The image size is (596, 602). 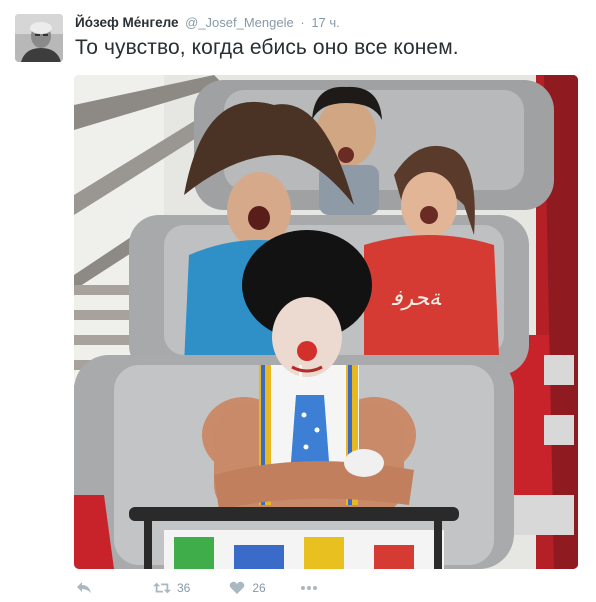 I want to click on retweet-button: 36, so click(x=171, y=588).